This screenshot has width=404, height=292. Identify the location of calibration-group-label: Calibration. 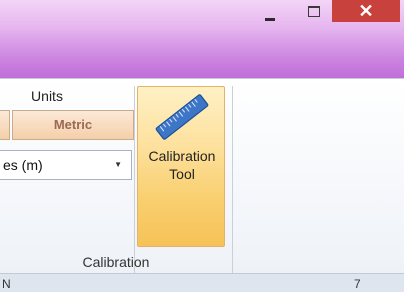
(116, 262).